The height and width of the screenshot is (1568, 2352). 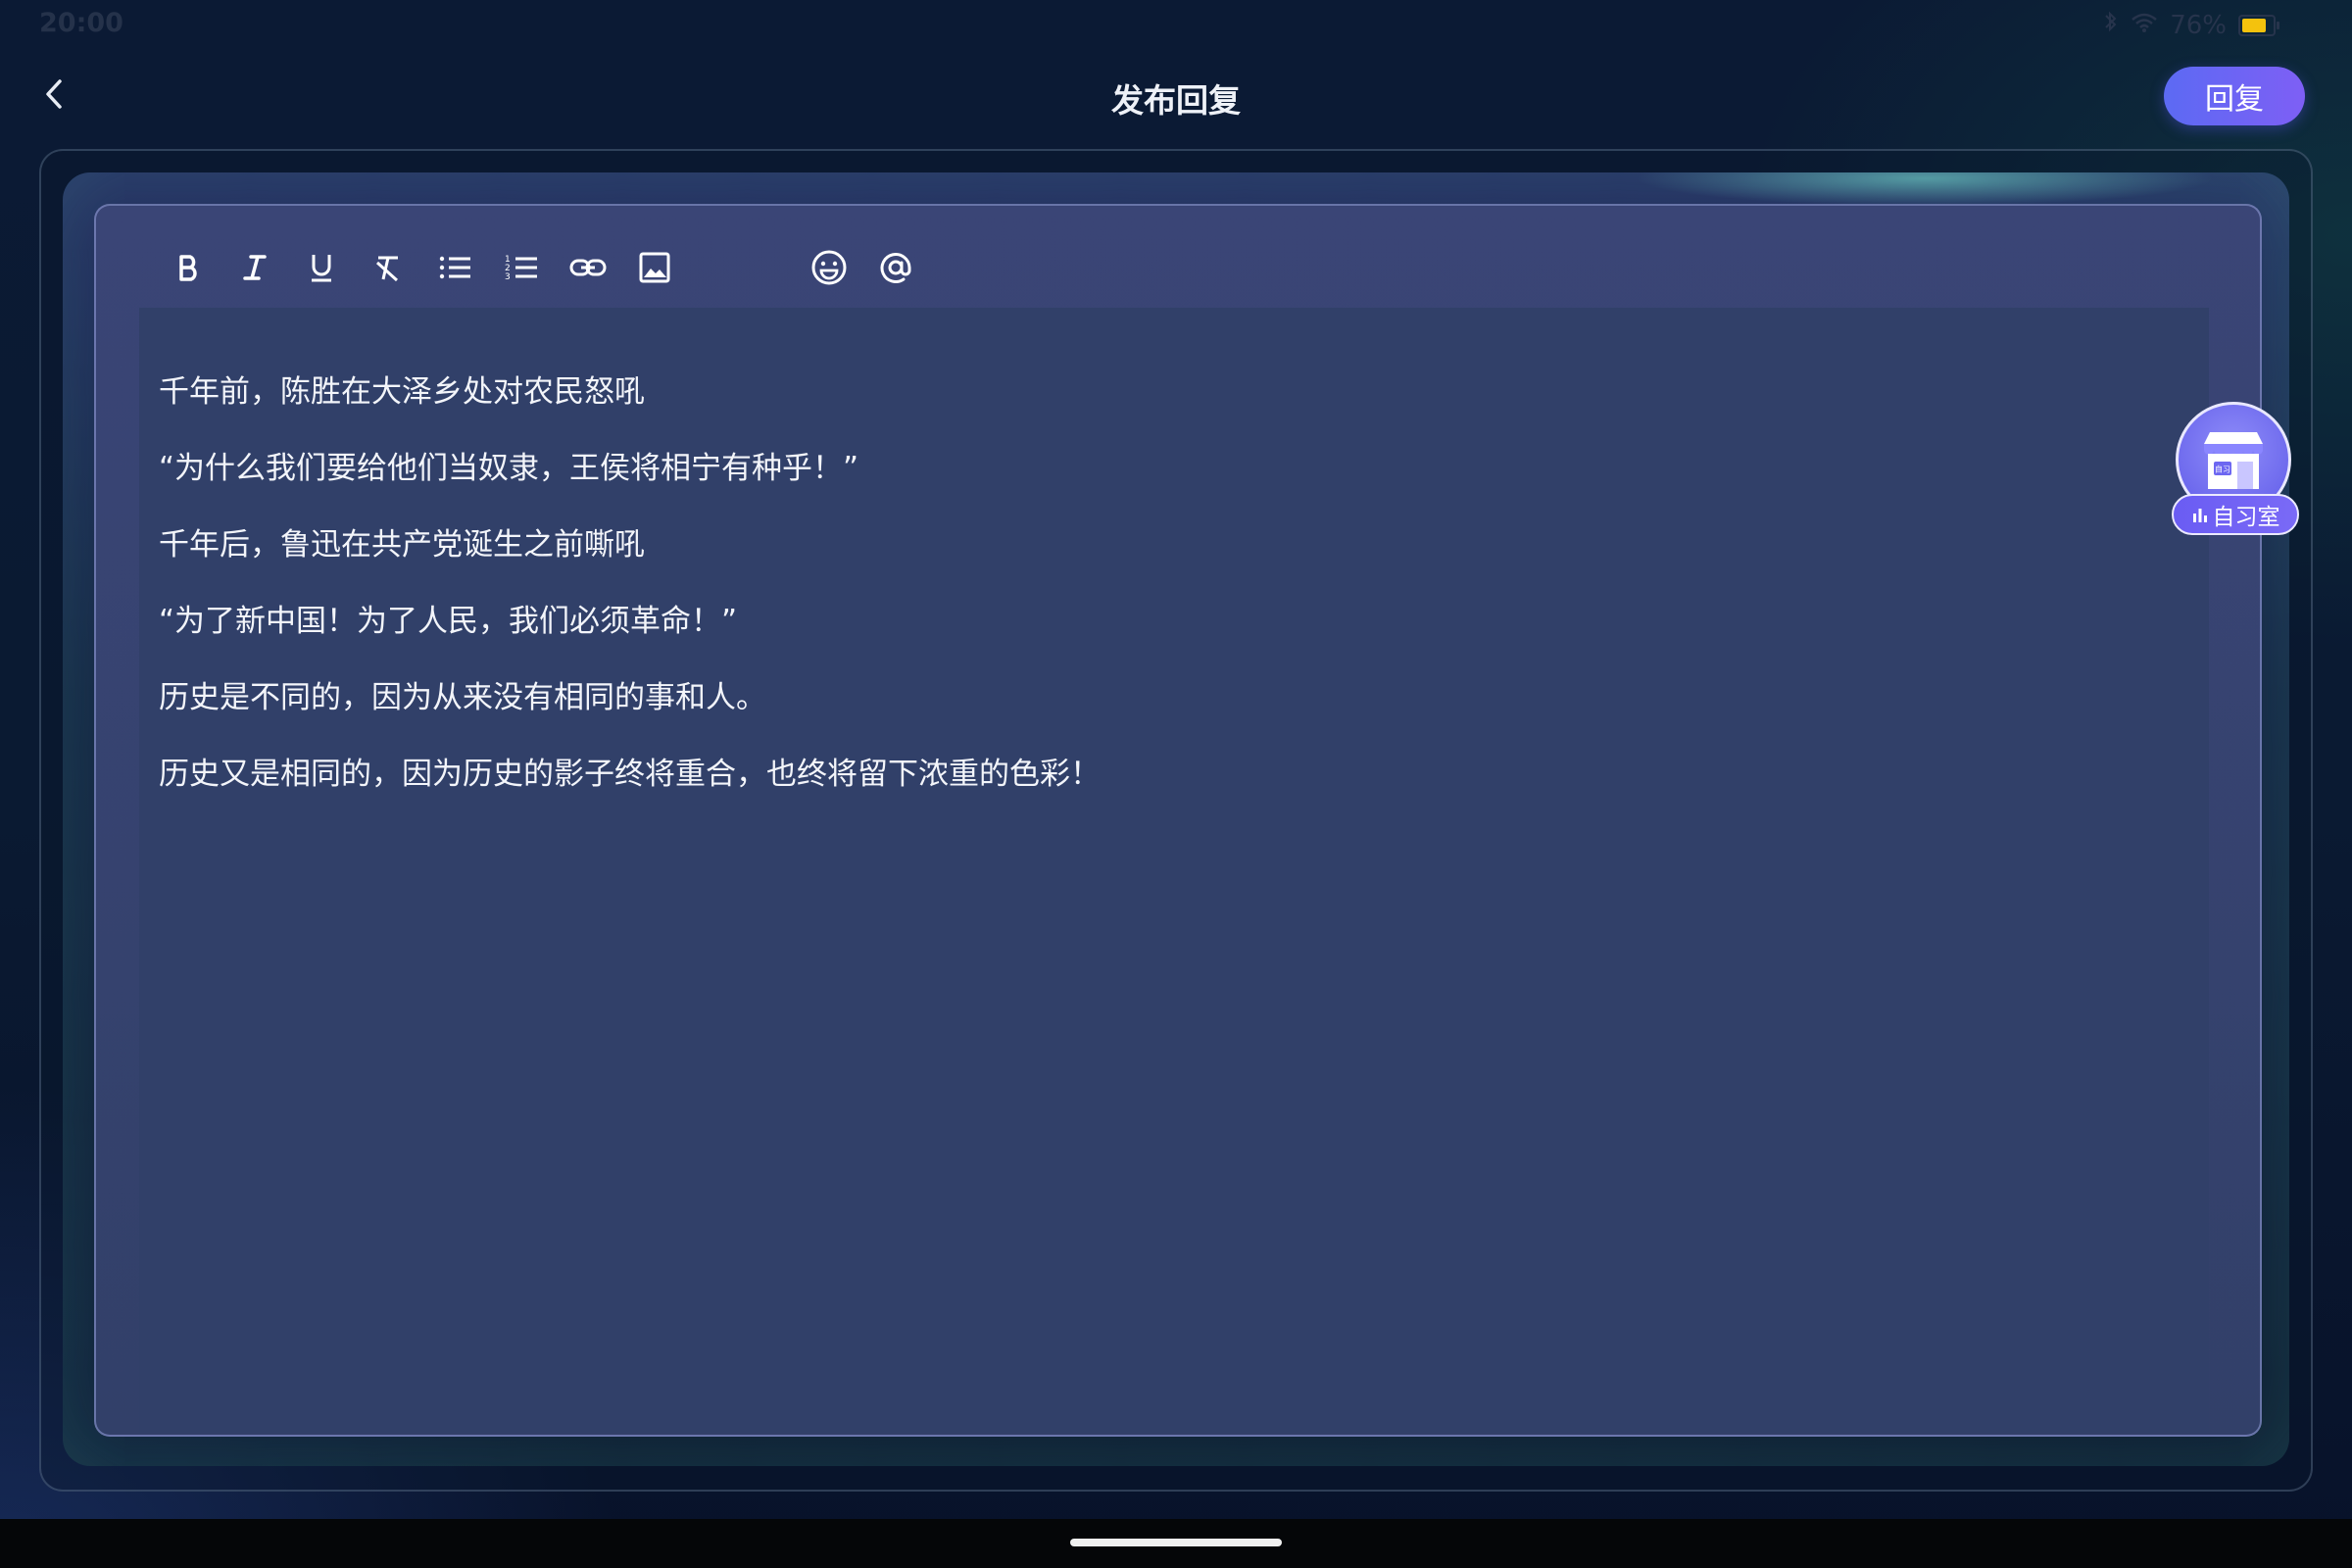 I want to click on bullet-list-icon, so click(x=454, y=267).